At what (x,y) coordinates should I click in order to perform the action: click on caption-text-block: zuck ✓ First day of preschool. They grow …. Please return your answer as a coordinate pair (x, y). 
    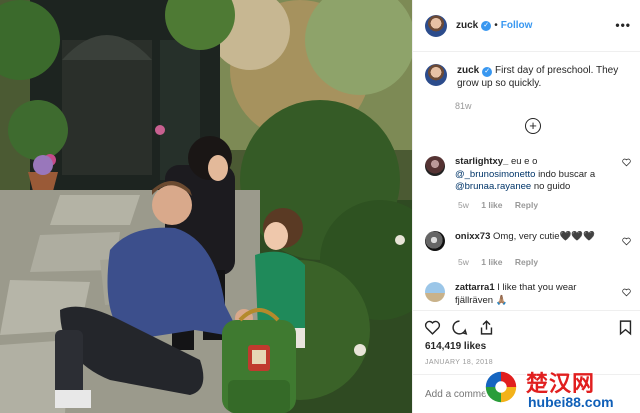
    Looking at the image, I should click on (544, 77).